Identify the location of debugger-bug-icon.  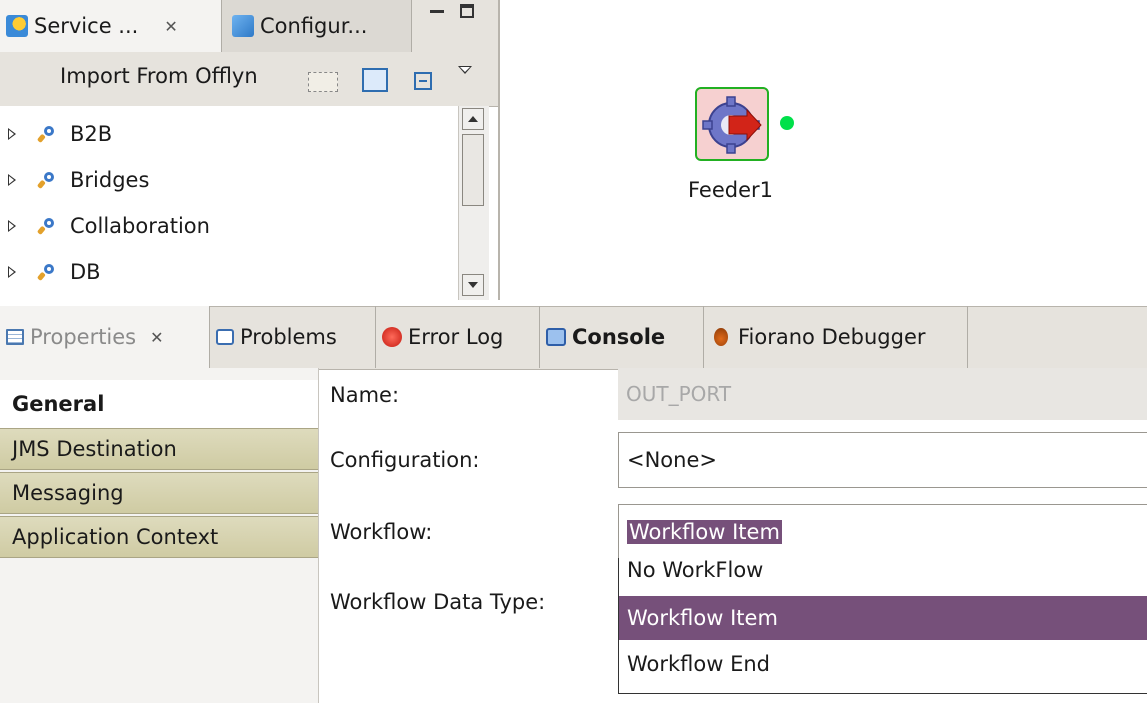
(721, 337).